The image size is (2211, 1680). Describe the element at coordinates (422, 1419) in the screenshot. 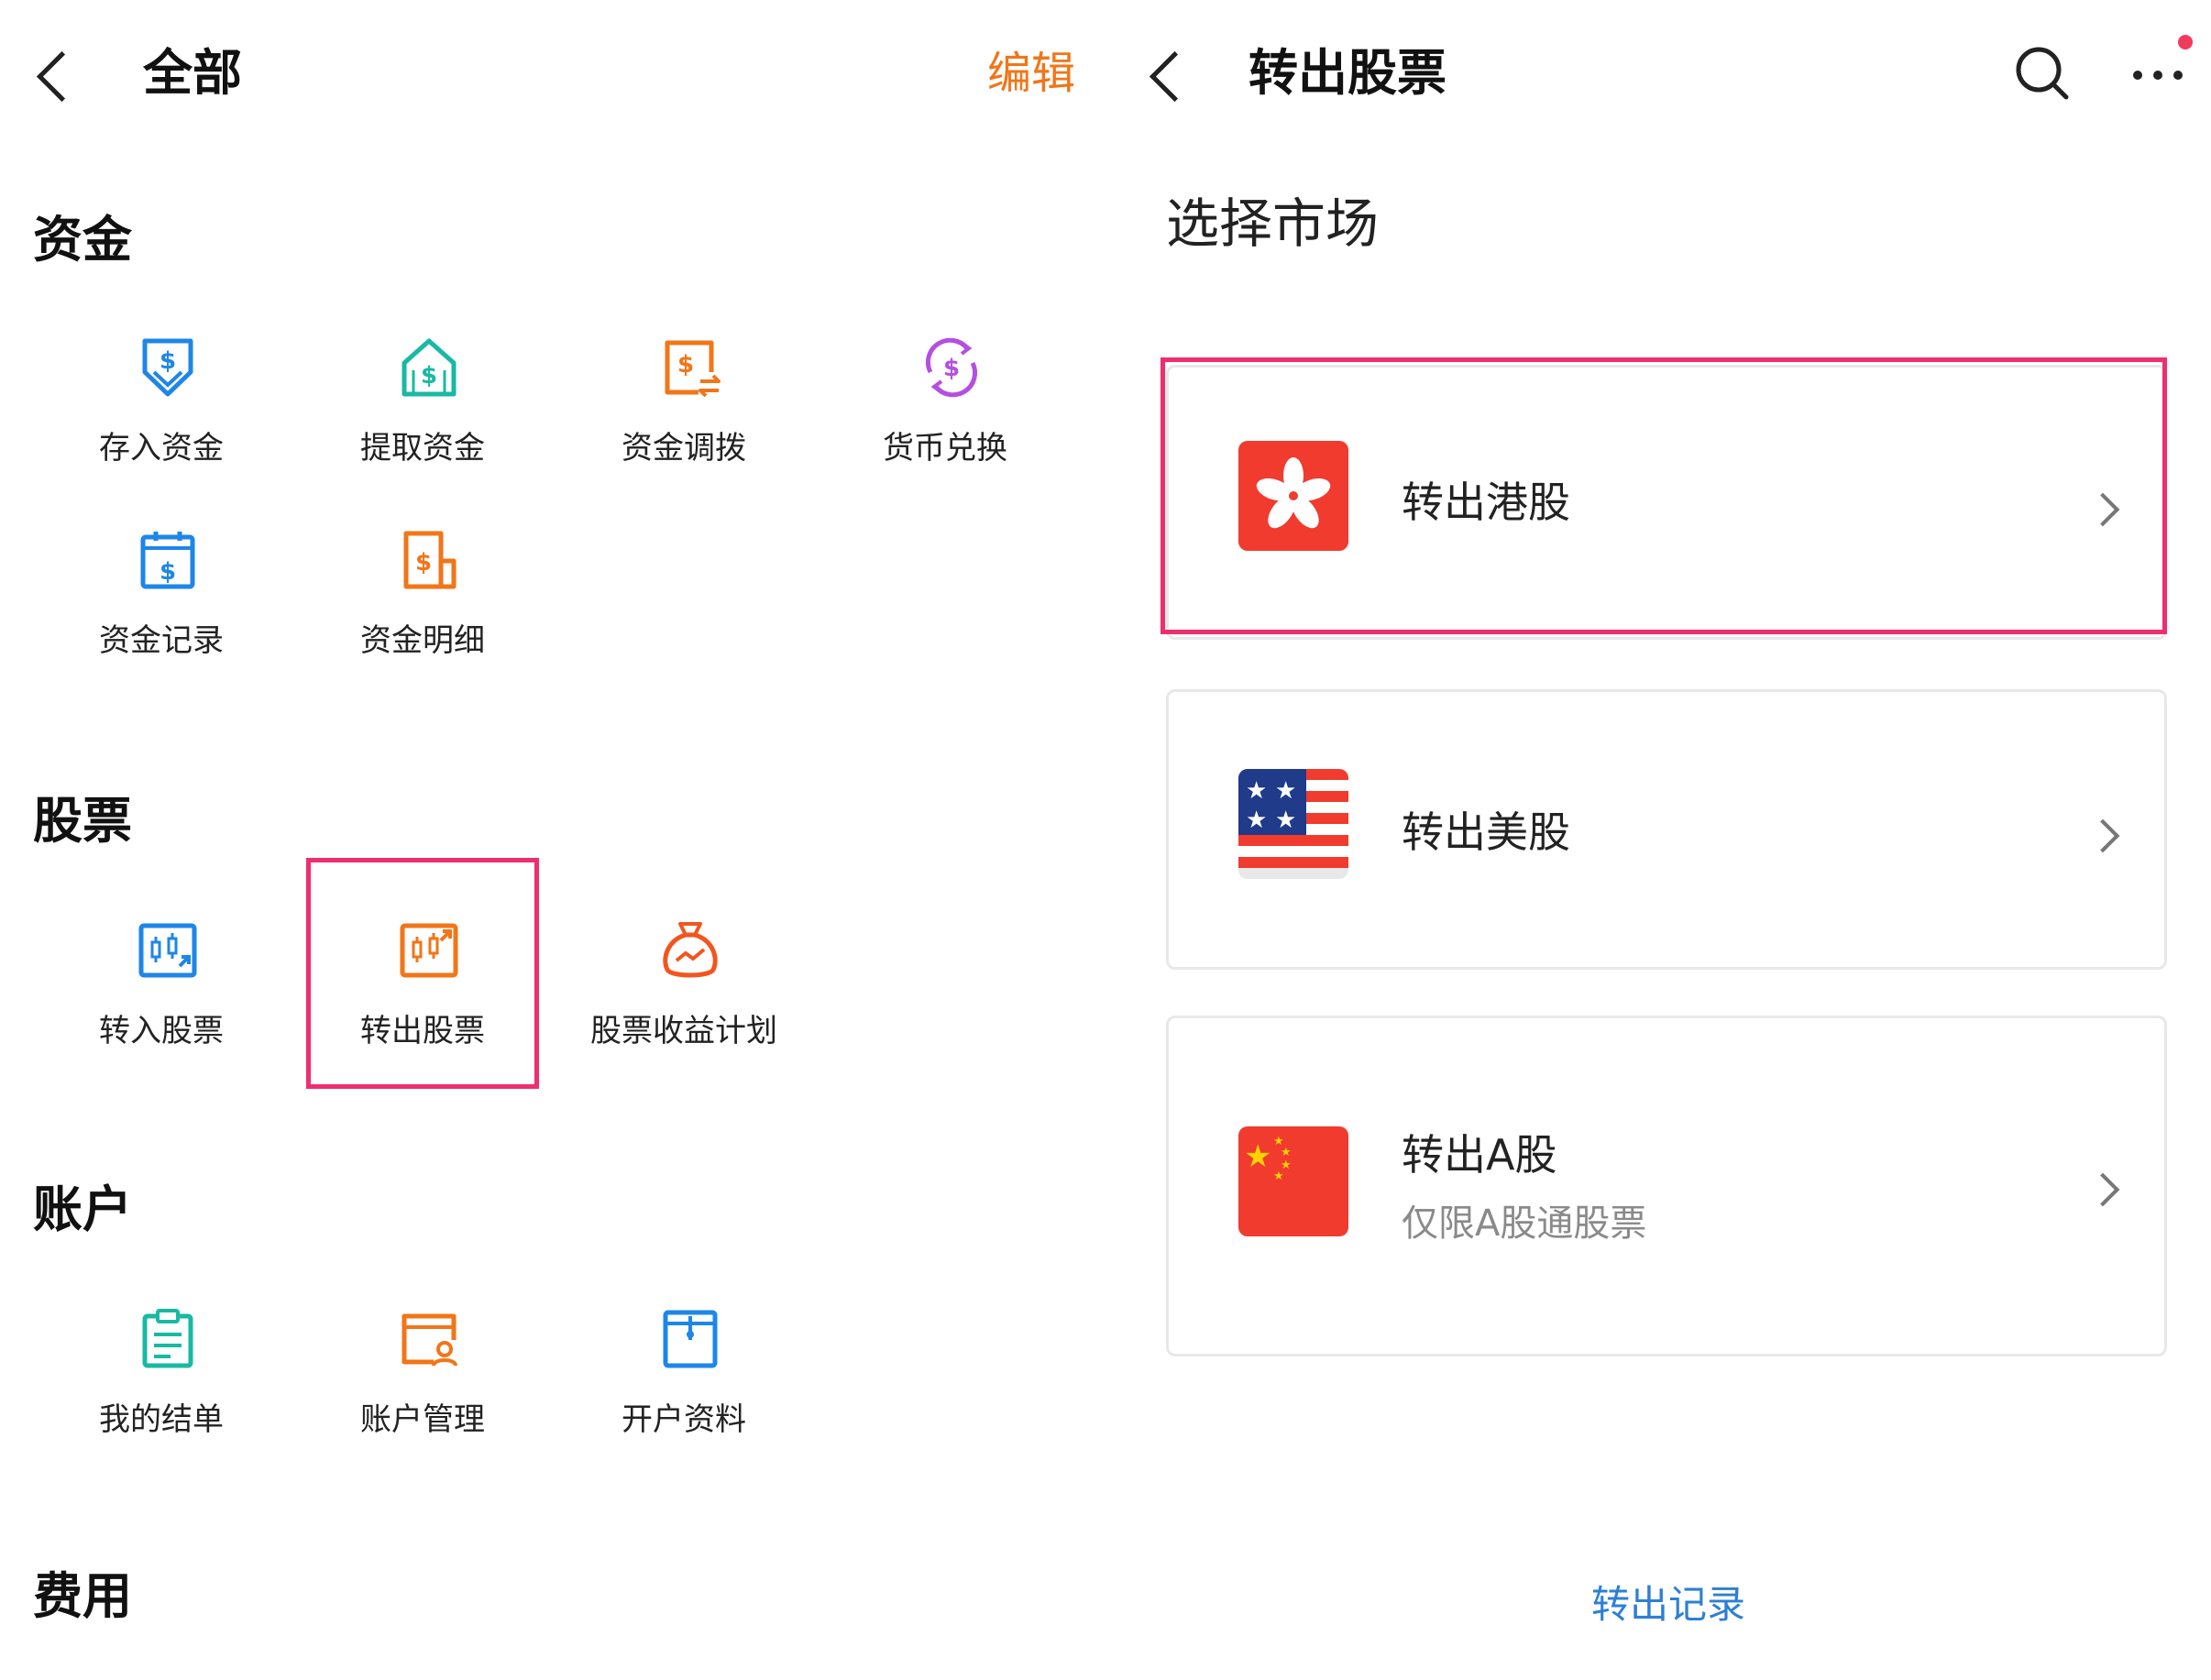

I see `grid-item-label: 账户管理` at that location.